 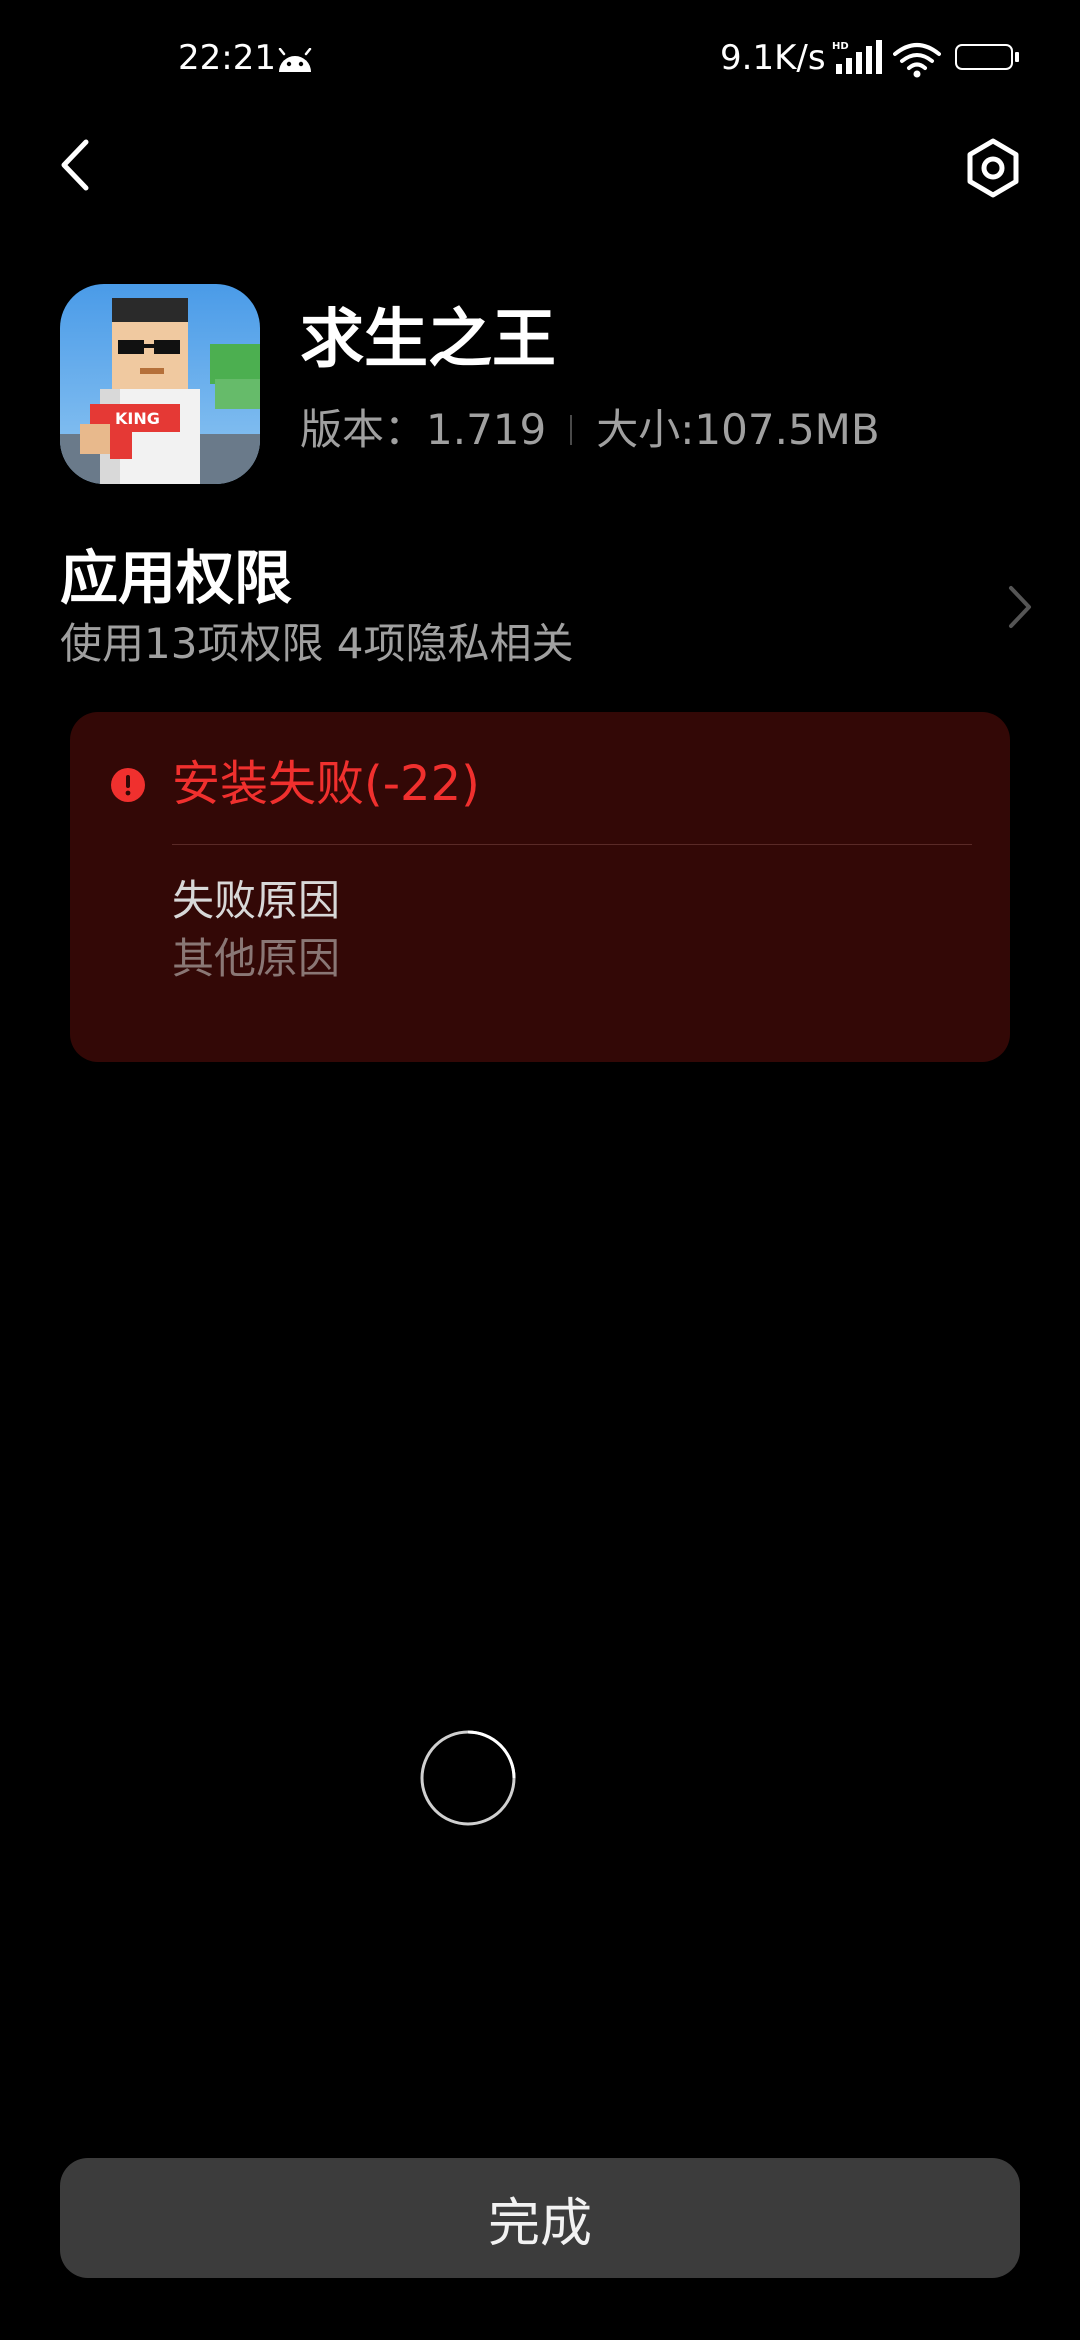 What do you see at coordinates (363, 429) in the screenshot?
I see `version-label: 版本：` at bounding box center [363, 429].